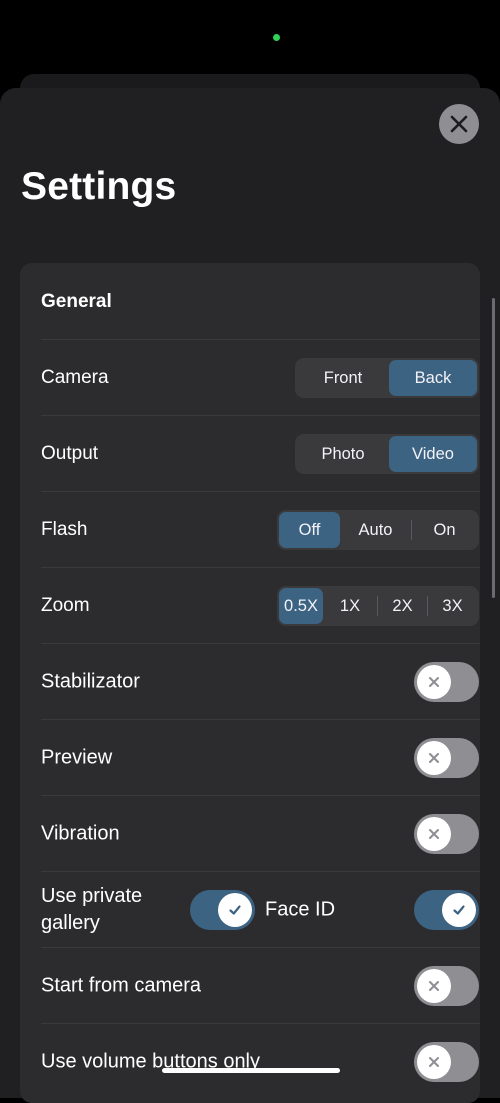 This screenshot has height=1103, width=500. What do you see at coordinates (493, 448) in the screenshot?
I see `scroll-indicator` at bounding box center [493, 448].